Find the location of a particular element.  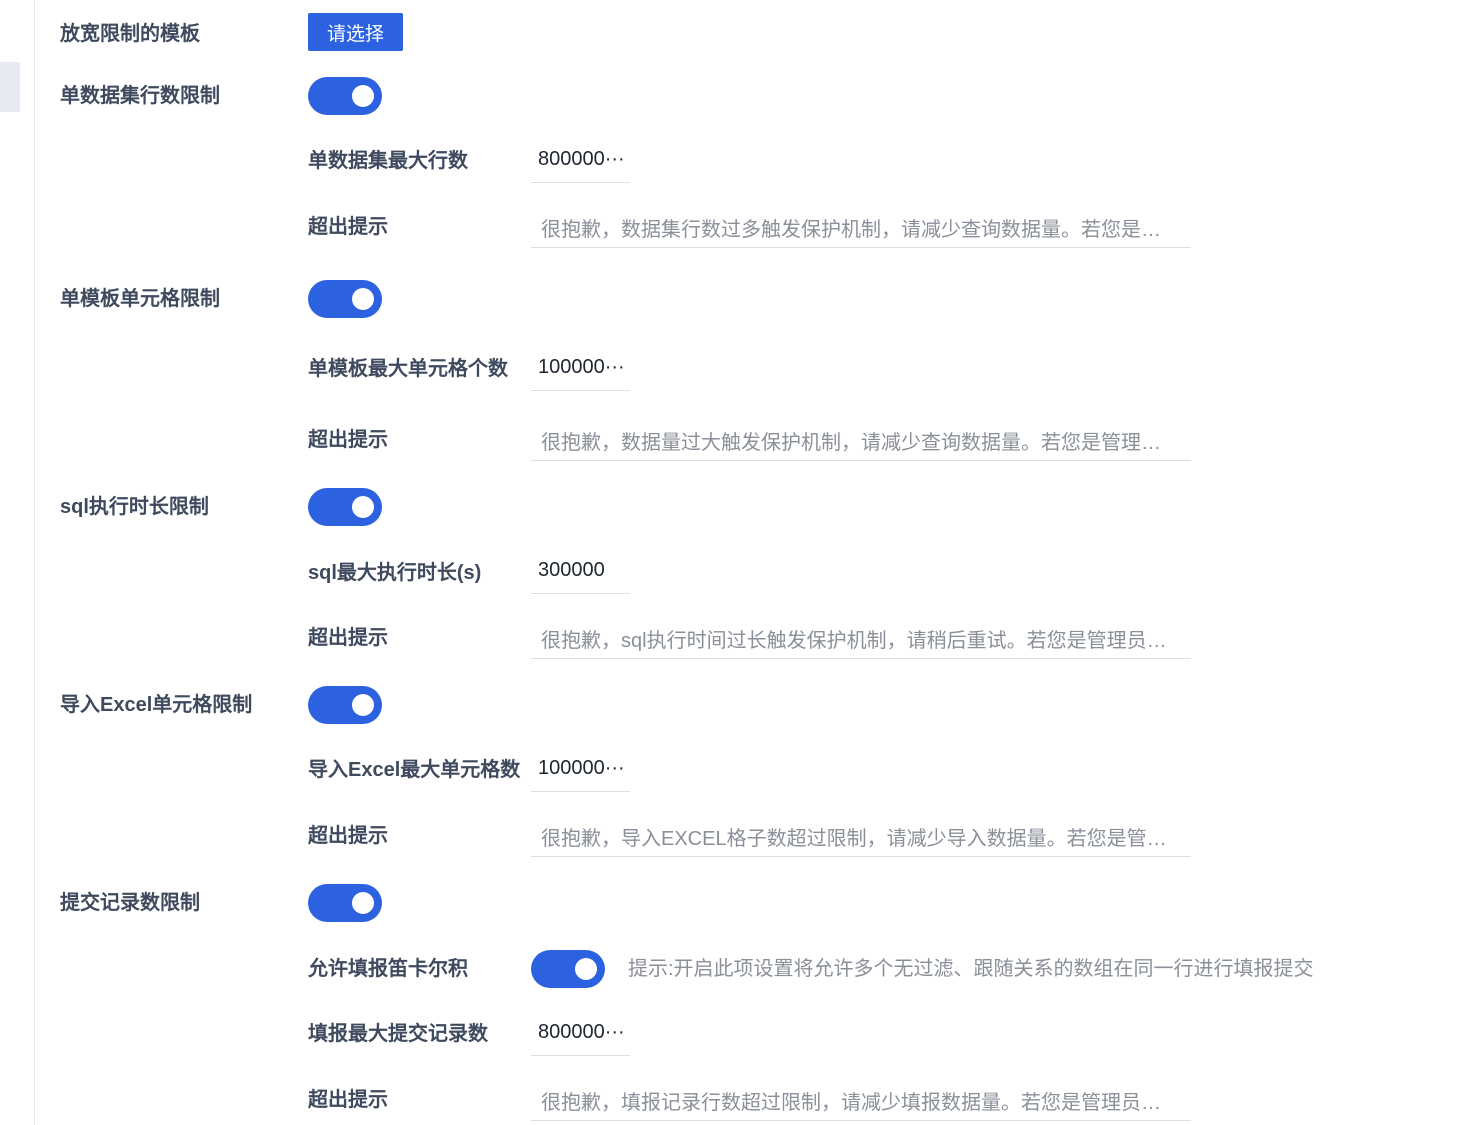

excel-max-input: 100000··· is located at coordinates (580, 770).